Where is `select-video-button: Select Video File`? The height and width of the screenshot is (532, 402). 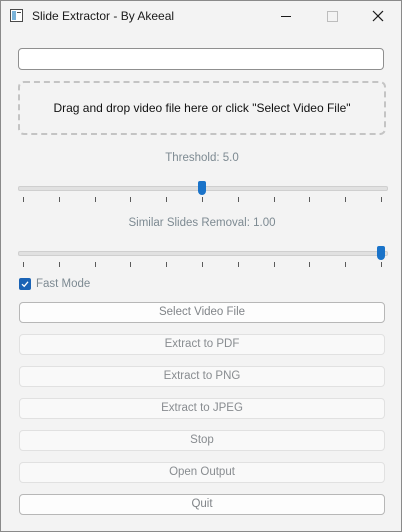
select-video-button: Select Video File is located at coordinates (202, 312).